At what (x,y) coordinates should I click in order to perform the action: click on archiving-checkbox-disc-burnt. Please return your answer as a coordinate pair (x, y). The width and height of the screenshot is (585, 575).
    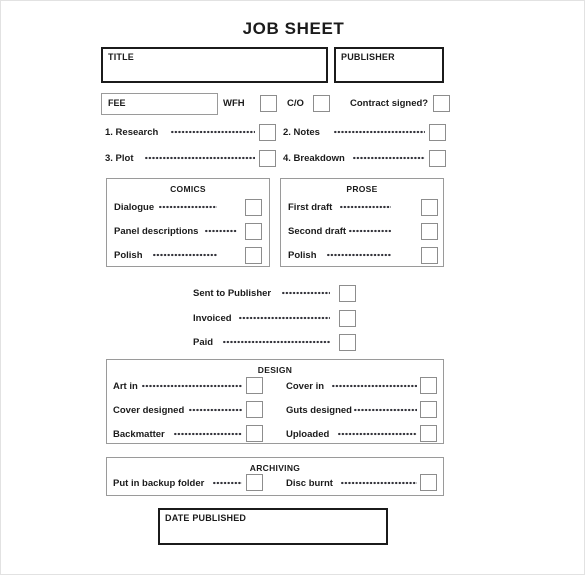
    Looking at the image, I should click on (428, 482).